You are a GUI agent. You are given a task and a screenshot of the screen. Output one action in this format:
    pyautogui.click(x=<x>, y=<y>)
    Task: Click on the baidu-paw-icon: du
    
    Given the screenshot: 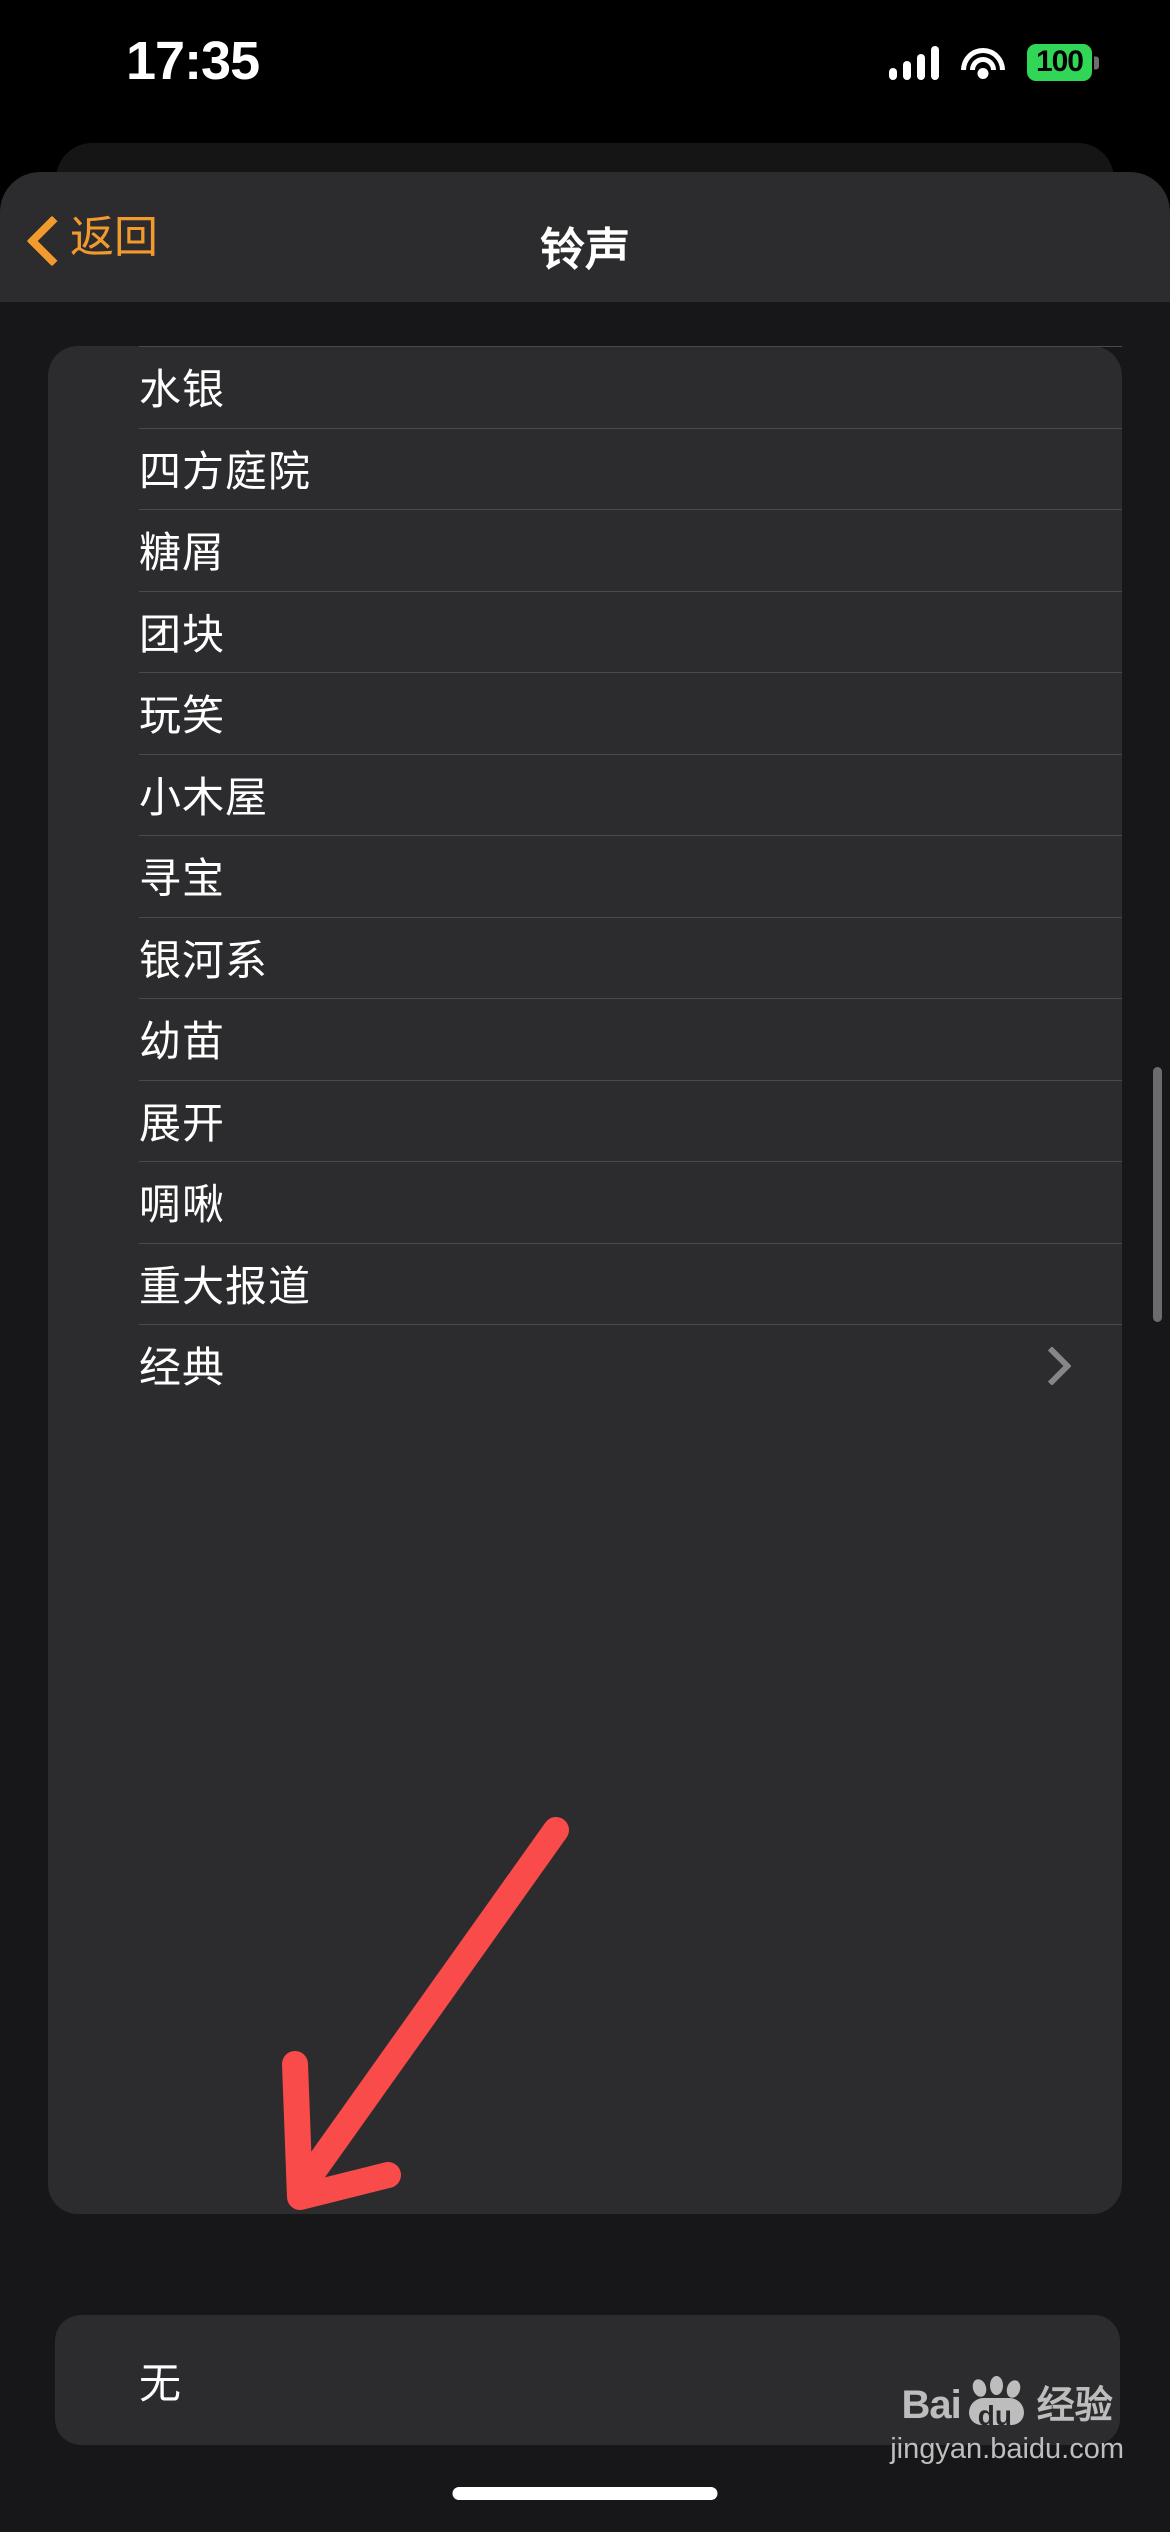 What is the action you would take?
    pyautogui.click(x=996, y=2403)
    